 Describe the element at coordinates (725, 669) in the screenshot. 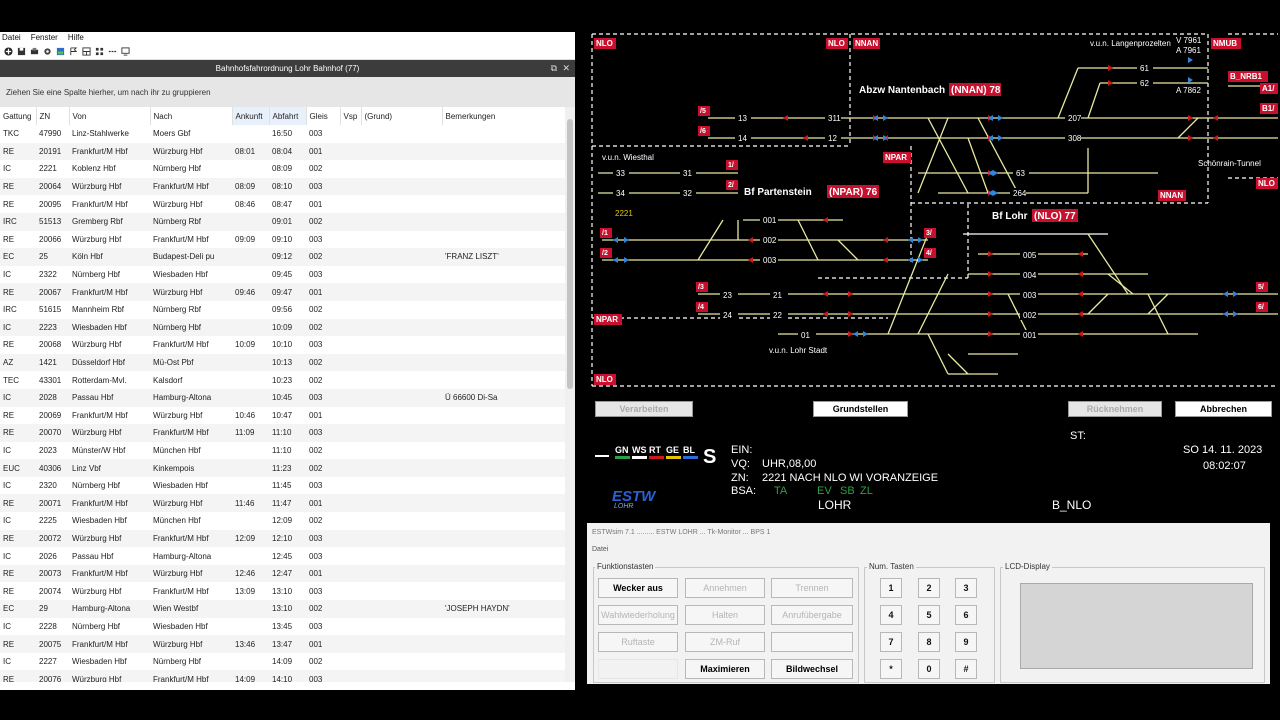

I see `maximieren-button: Maximieren` at that location.